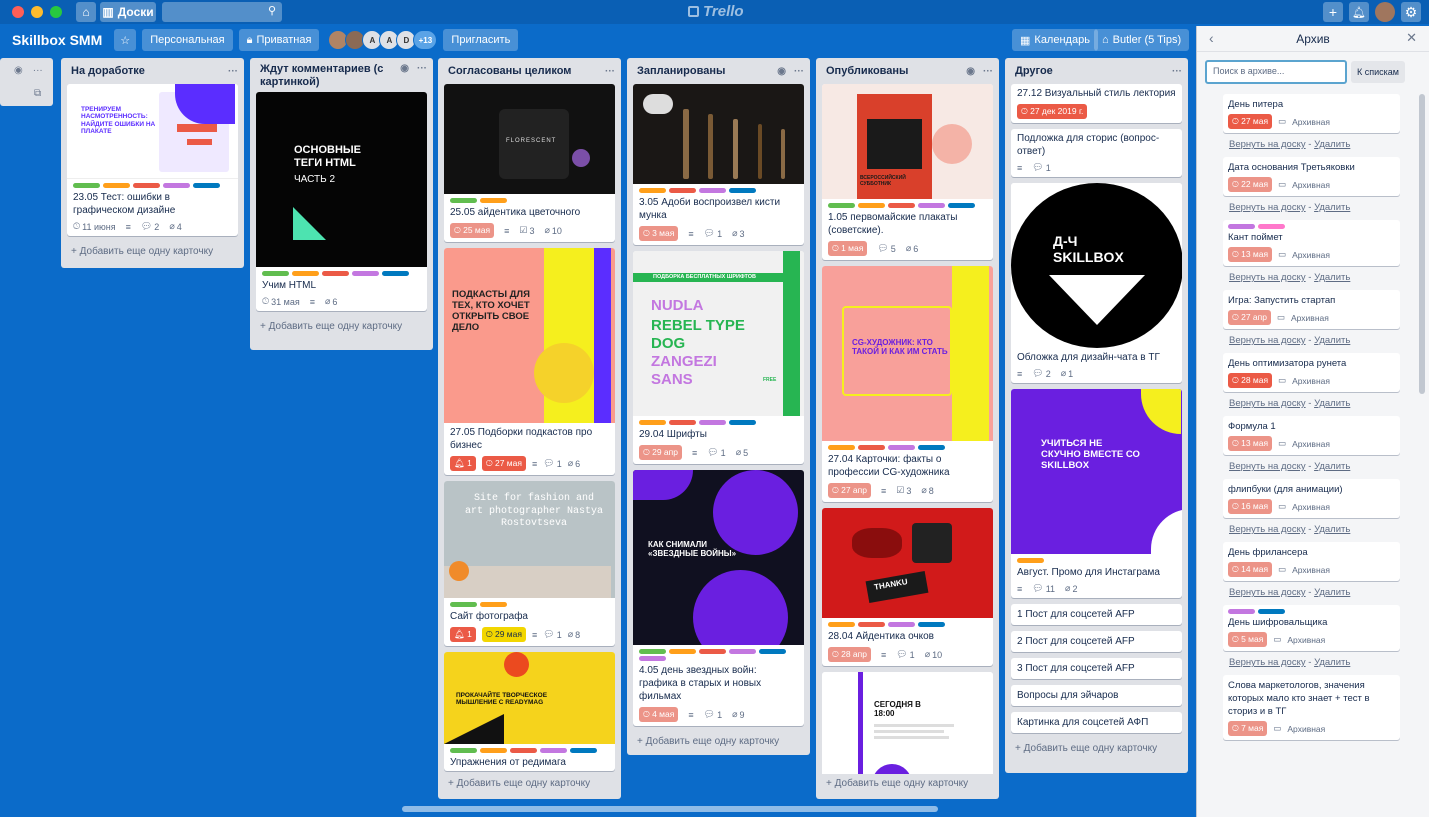 The width and height of the screenshot is (1429, 817). Describe the element at coordinates (1333, 12) in the screenshot. I see `create-button: +` at that location.